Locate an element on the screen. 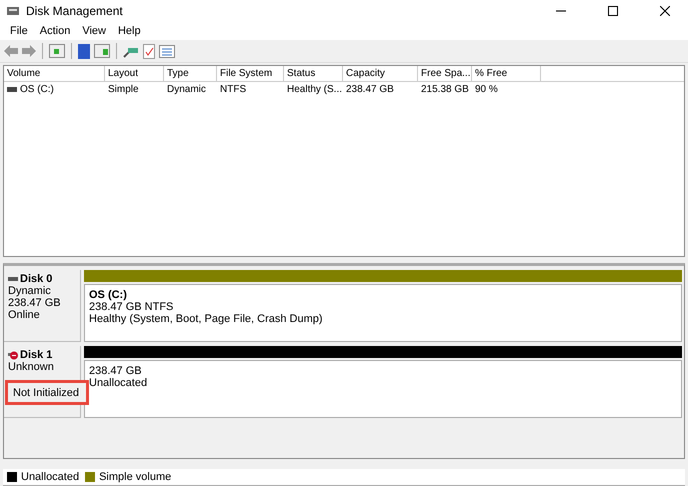 The width and height of the screenshot is (688, 486). table-cell-text: 238.47 GB is located at coordinates (370, 90).